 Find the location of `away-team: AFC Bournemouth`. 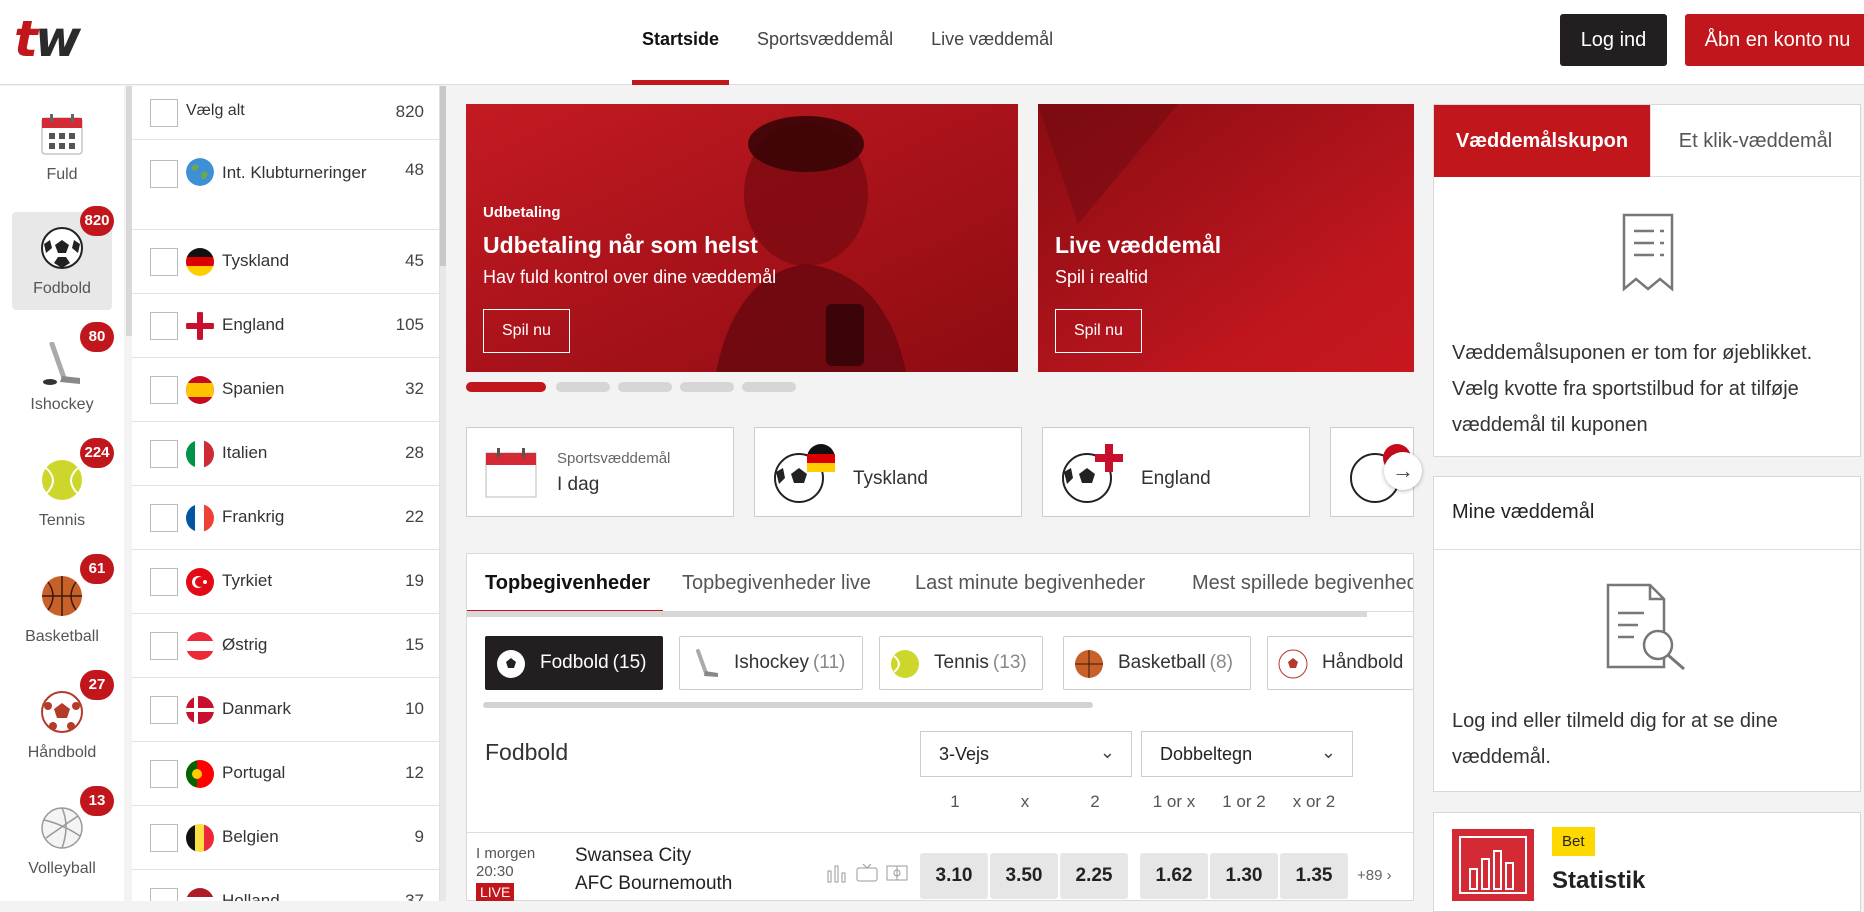

away-team: AFC Bournemouth is located at coordinates (653, 884).